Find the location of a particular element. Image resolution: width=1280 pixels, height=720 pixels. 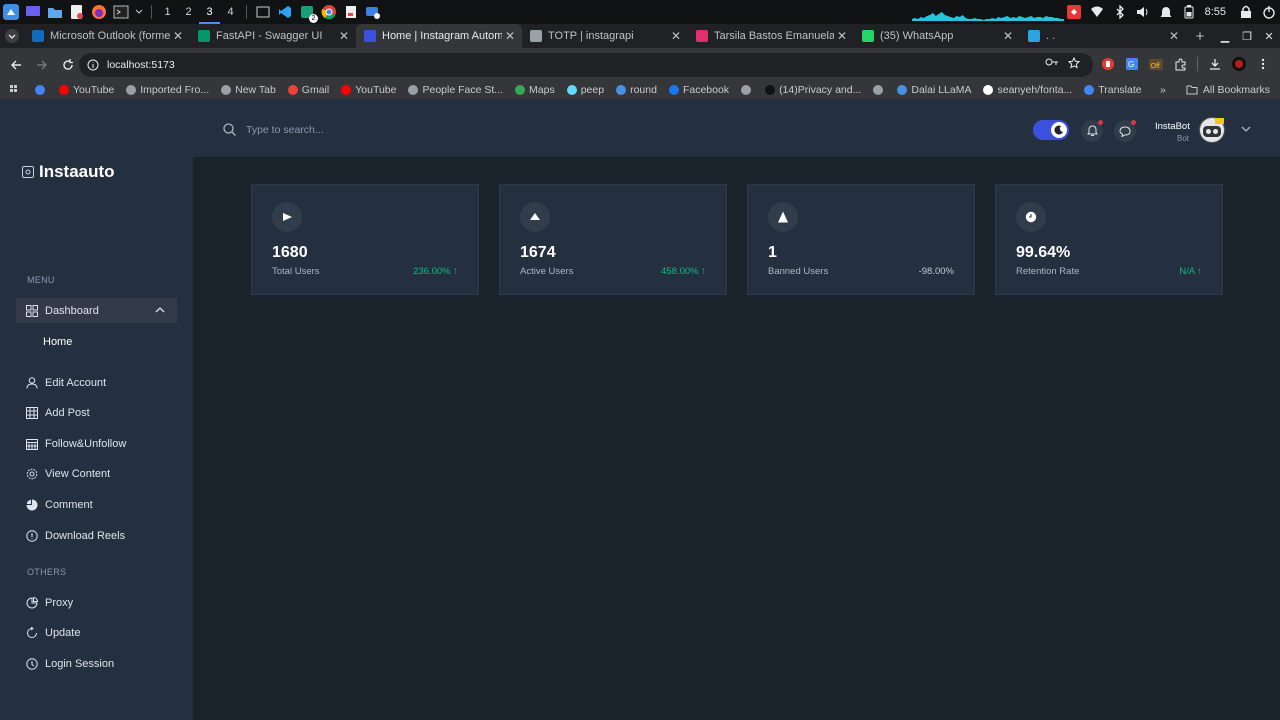

browser-tab: Home | Instagram Autom ✕ is located at coordinates (439, 36).